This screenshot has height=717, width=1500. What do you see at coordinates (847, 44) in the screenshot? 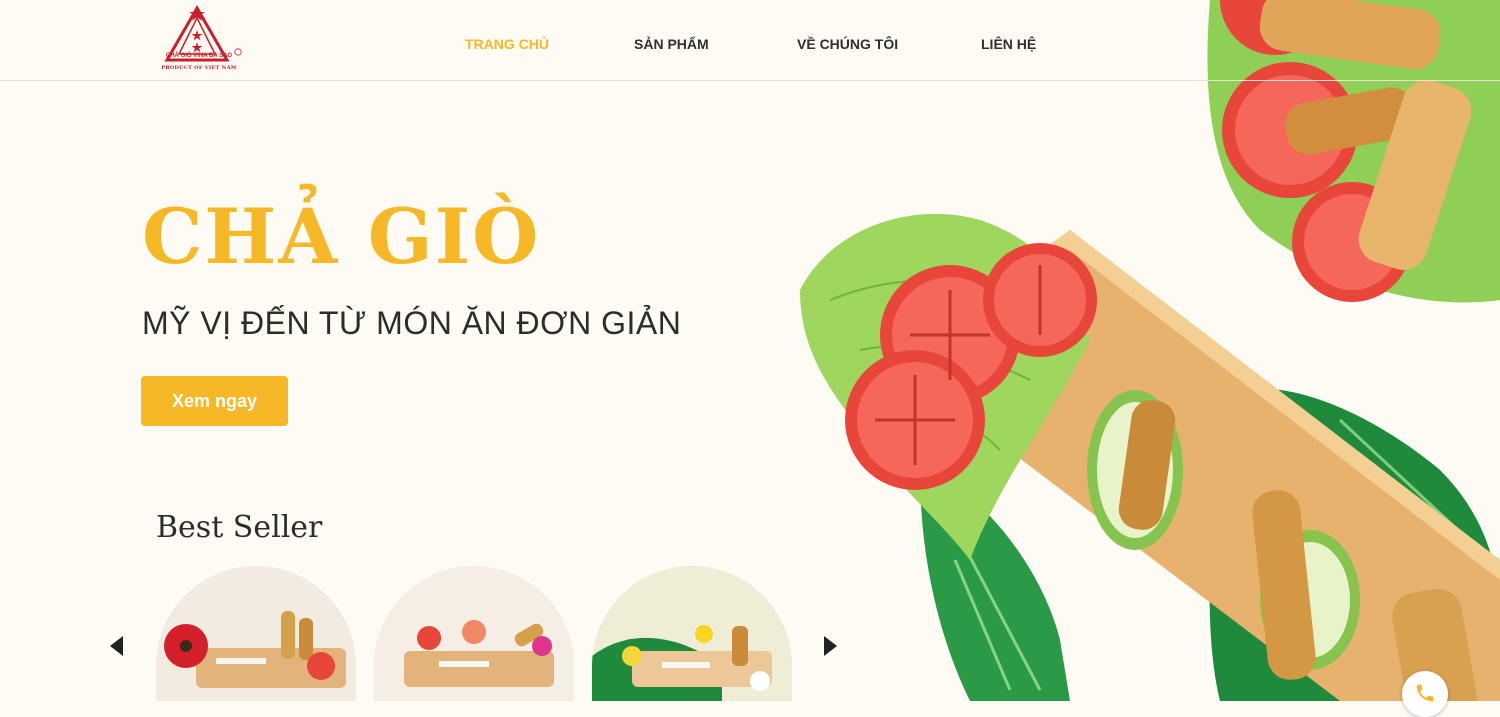
I see `nav-item-about: VỀ CHÚNG TÔI` at bounding box center [847, 44].